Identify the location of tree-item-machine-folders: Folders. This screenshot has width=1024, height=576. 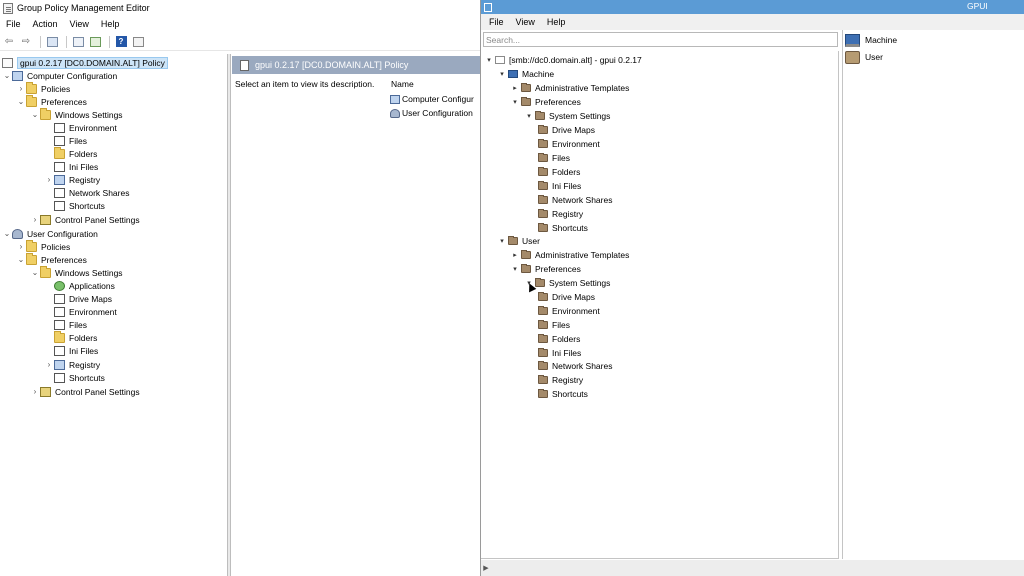
(559, 171).